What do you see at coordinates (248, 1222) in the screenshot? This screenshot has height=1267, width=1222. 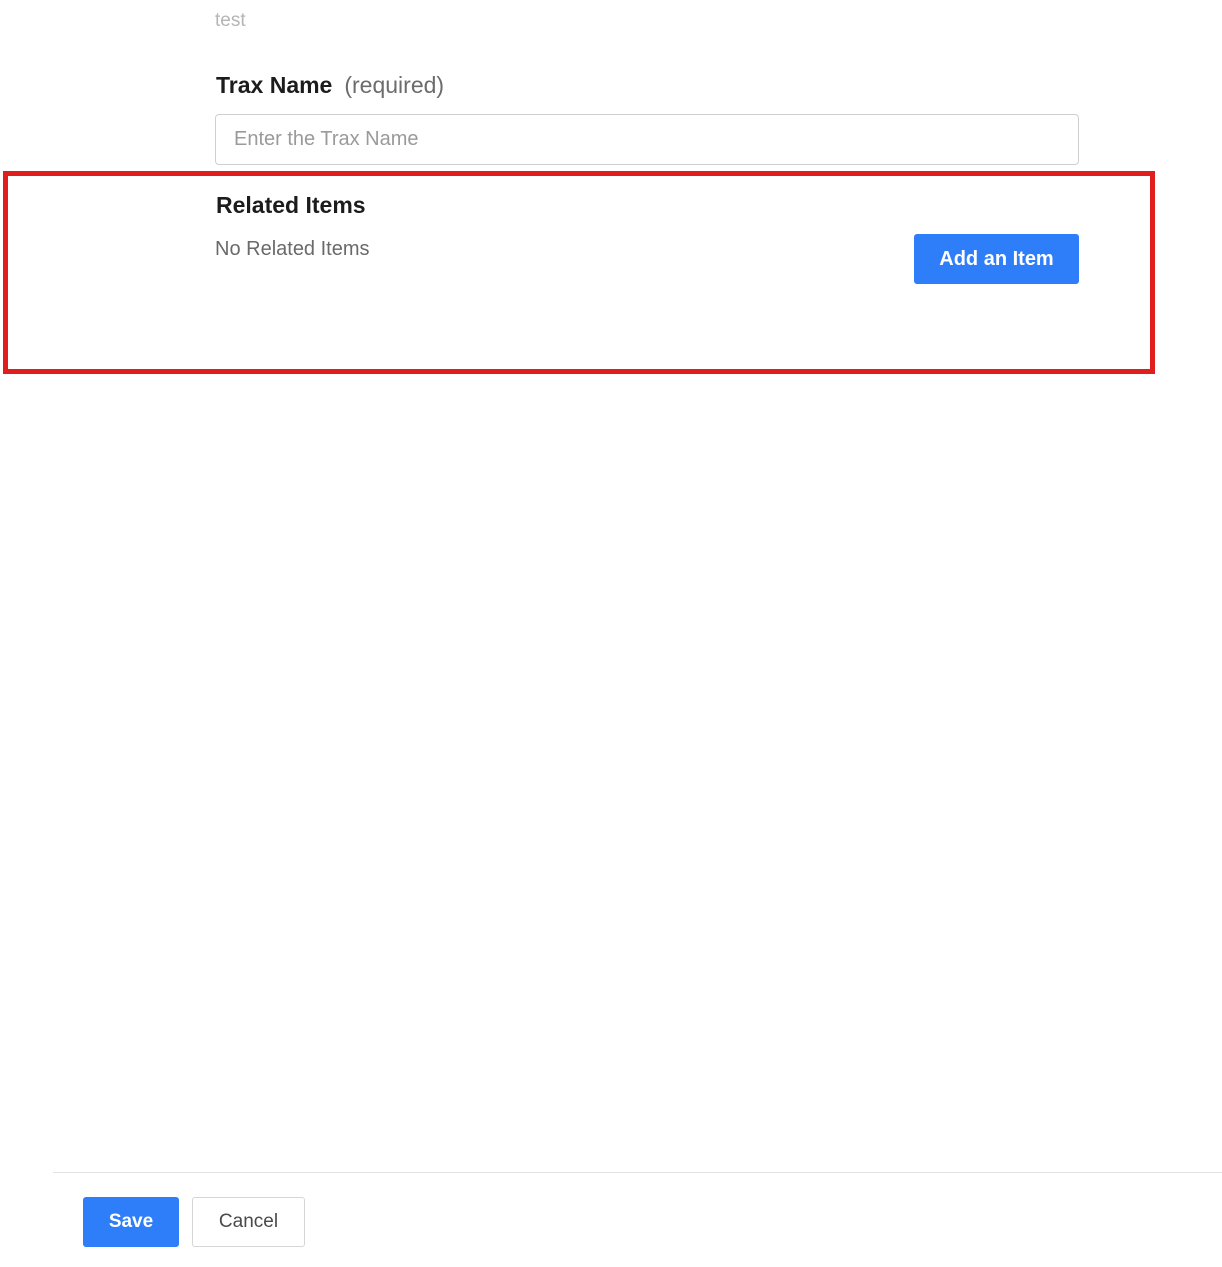 I see `cancel-button: Cancel` at bounding box center [248, 1222].